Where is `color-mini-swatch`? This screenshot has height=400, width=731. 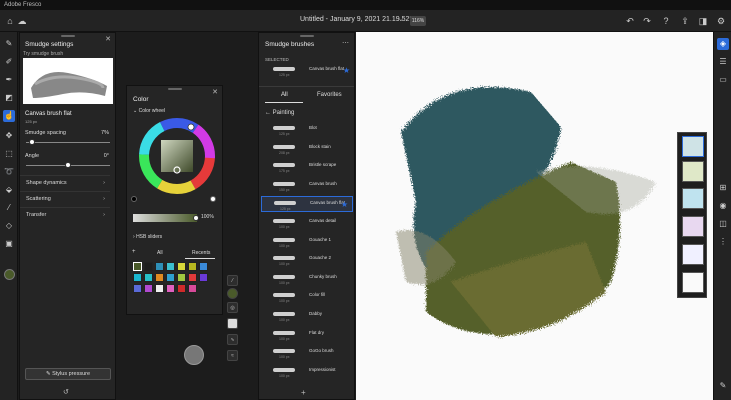 color-mini-swatch is located at coordinates (232, 293).